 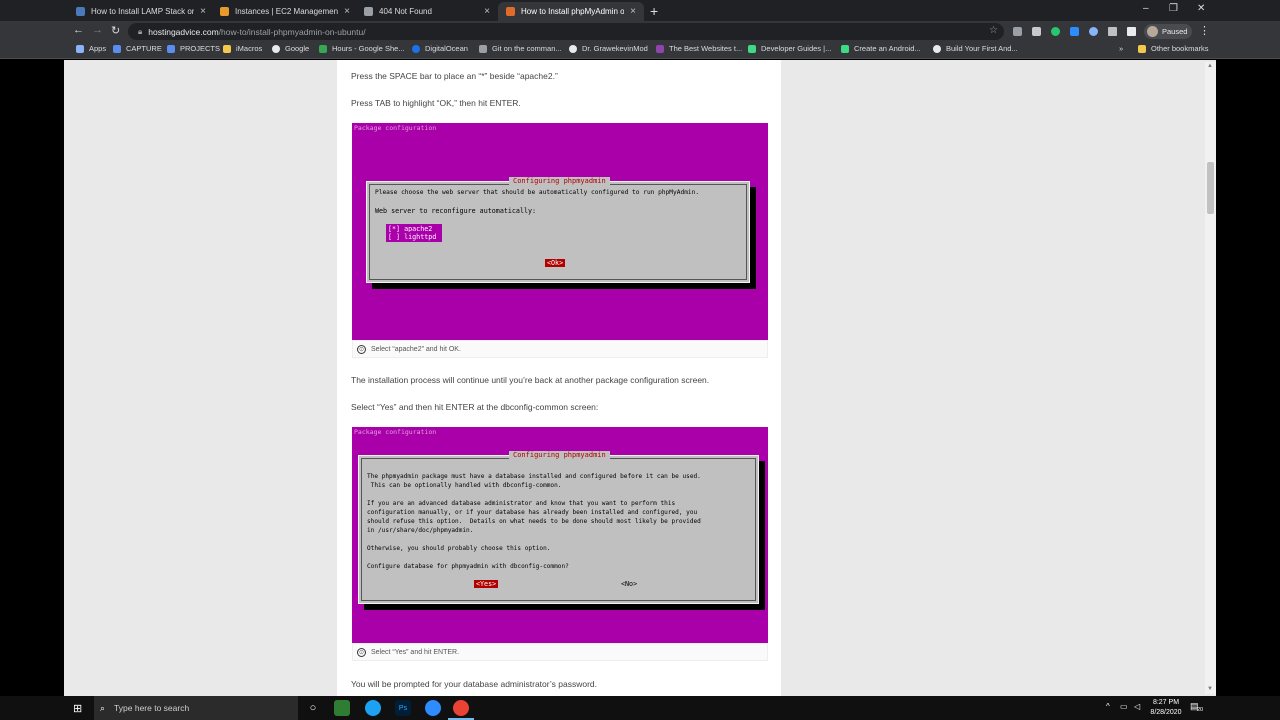 I want to click on zoom-icon, so click(x=433, y=708).